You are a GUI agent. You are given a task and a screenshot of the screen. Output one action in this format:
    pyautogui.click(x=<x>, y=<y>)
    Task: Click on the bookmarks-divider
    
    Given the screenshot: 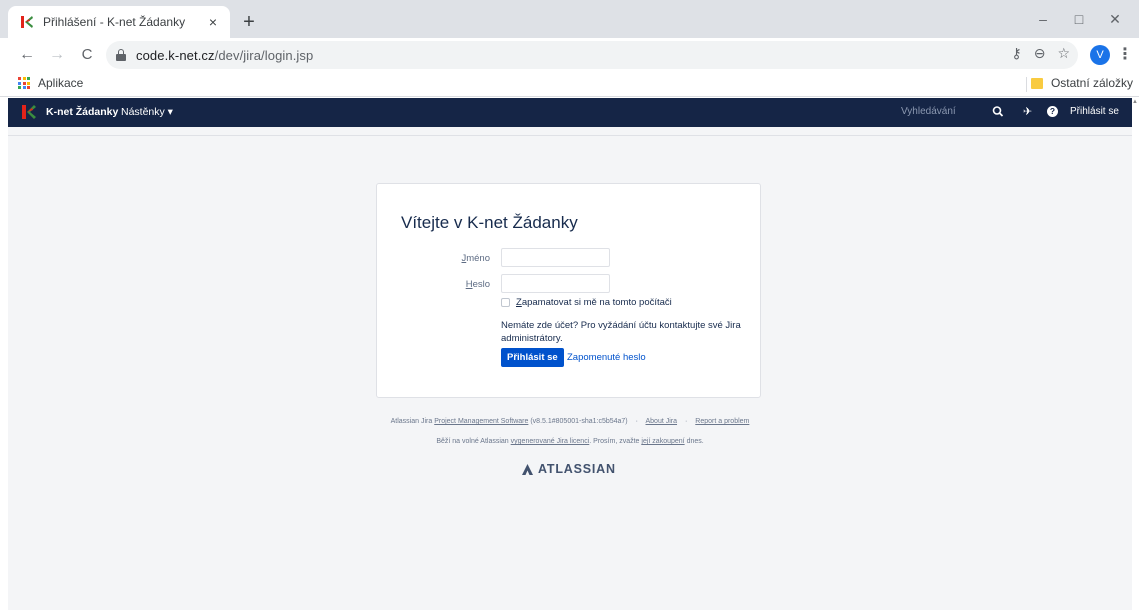 What is the action you would take?
    pyautogui.click(x=1026, y=84)
    